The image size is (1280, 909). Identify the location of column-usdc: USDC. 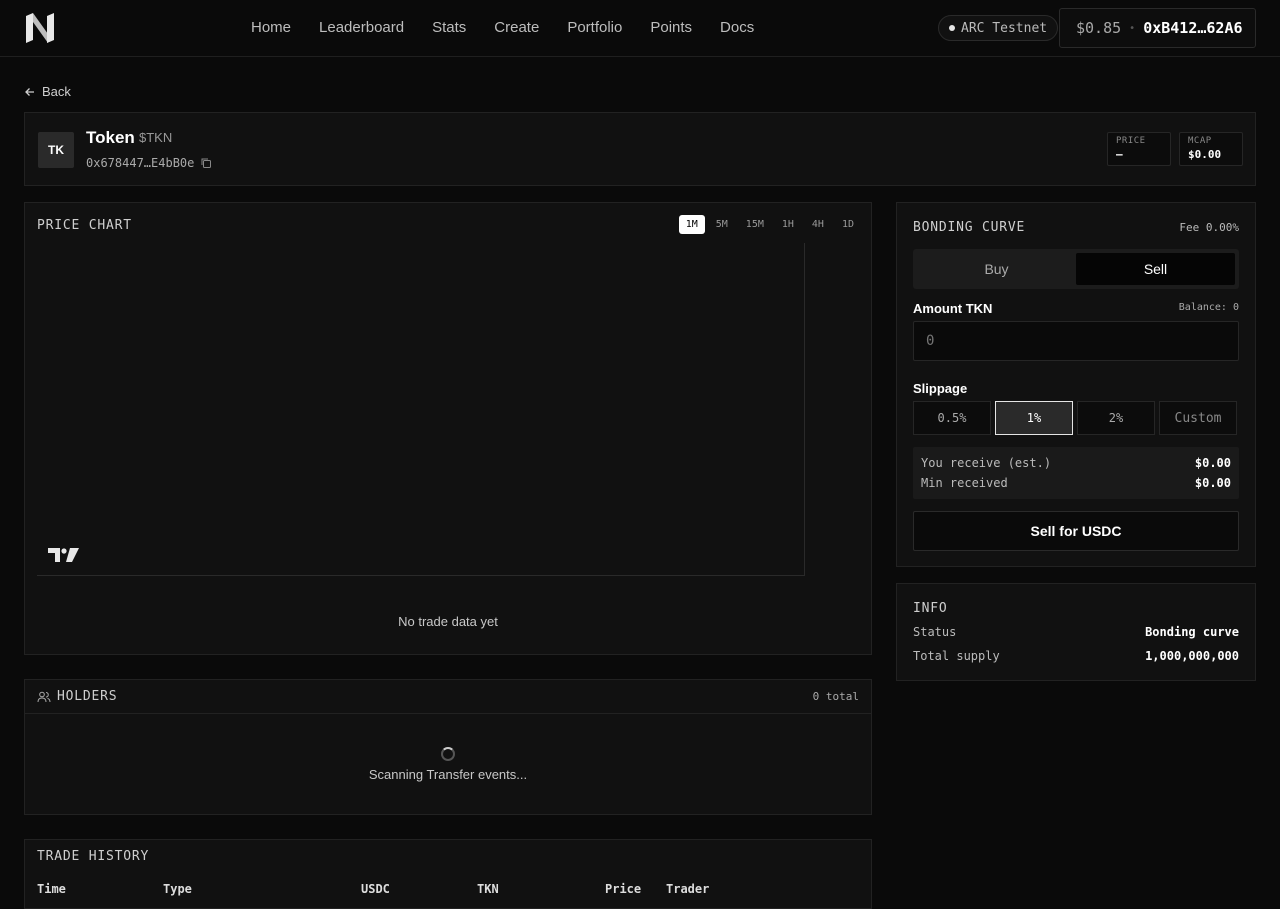
(375, 889).